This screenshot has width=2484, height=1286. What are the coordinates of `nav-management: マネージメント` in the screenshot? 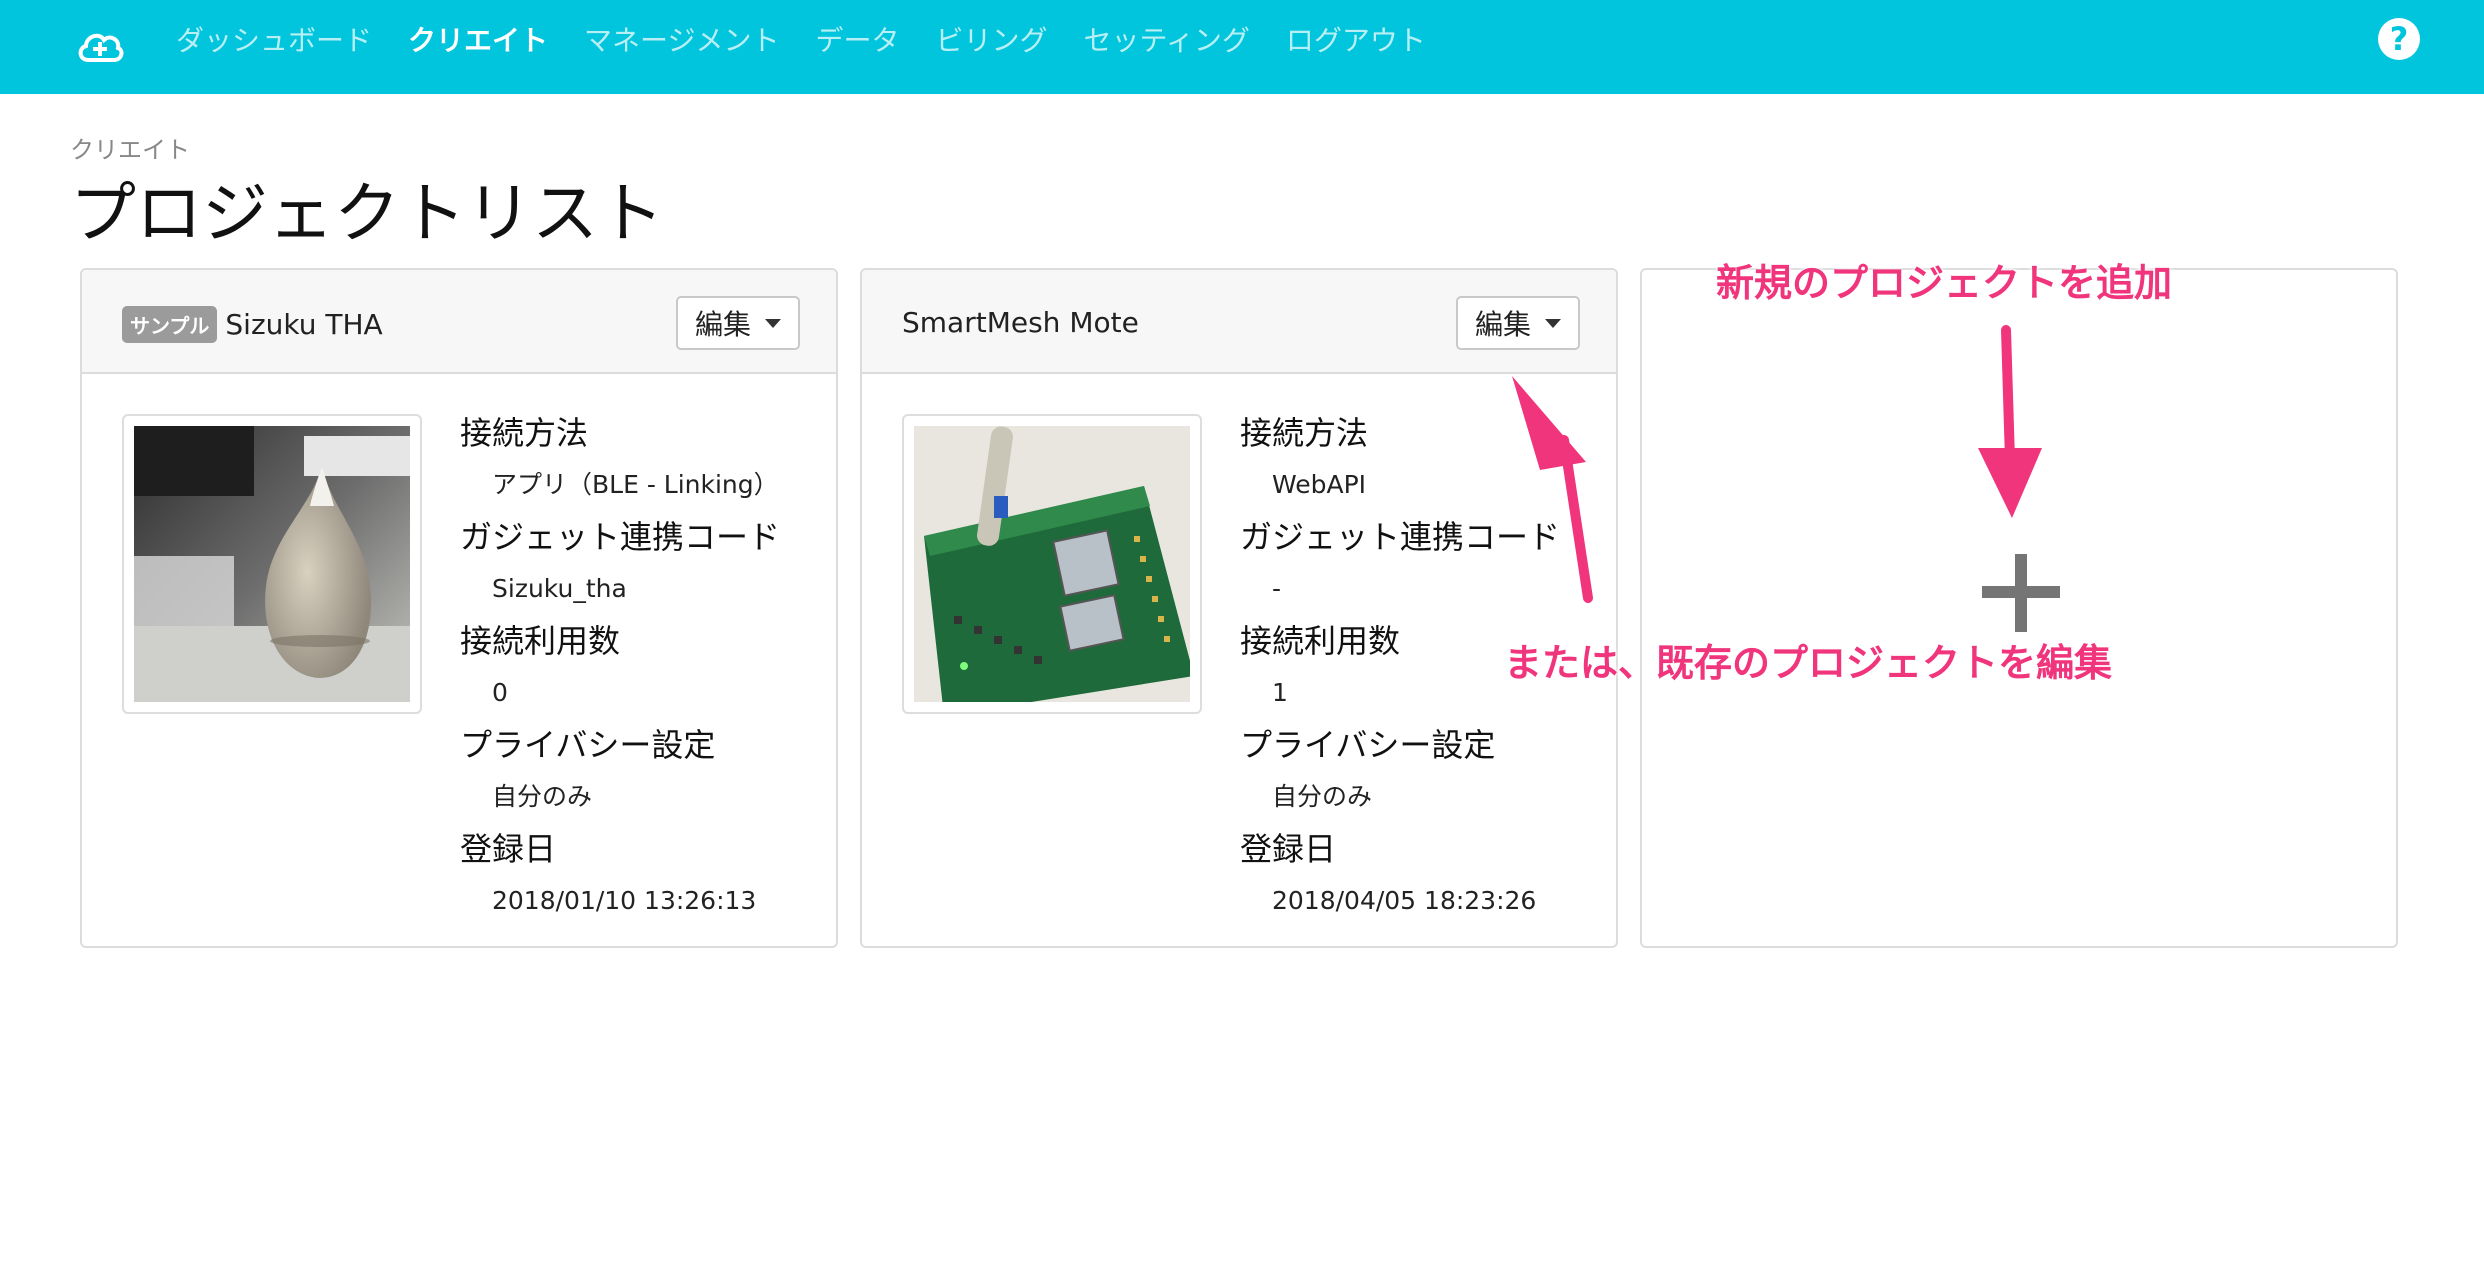 It's located at (681, 39).